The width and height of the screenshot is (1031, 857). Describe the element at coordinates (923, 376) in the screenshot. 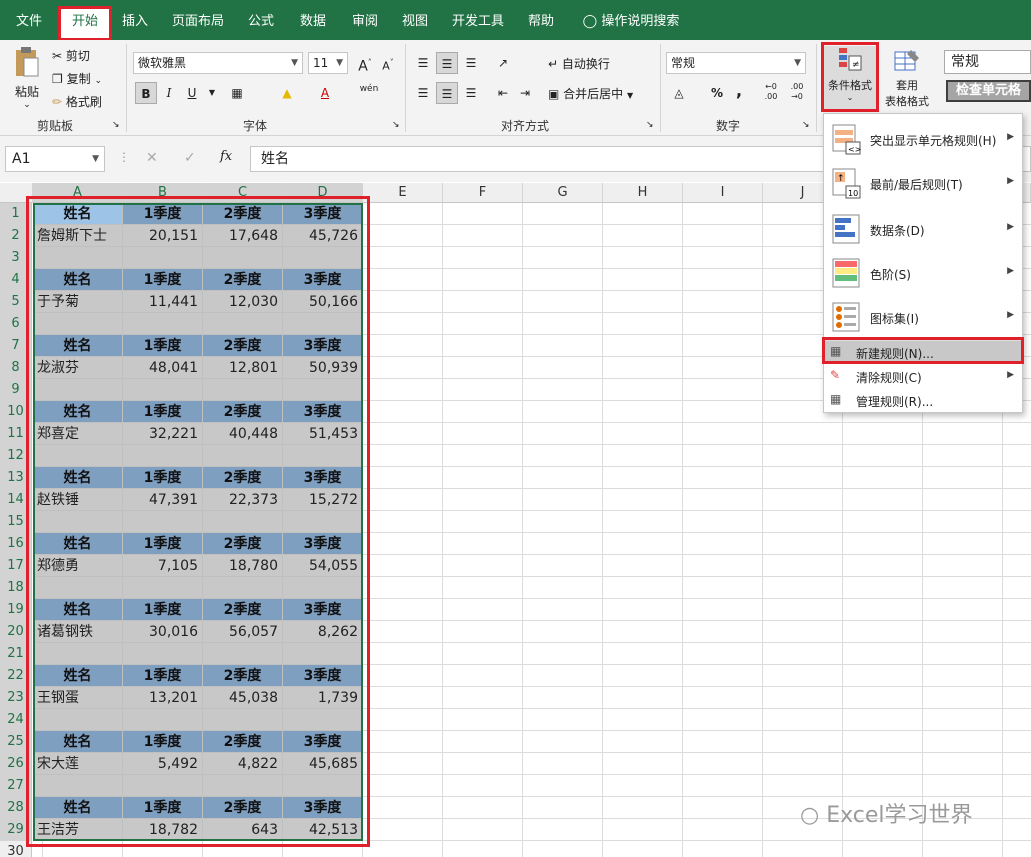

I see `menu-item-clear-rules: ✎ 清除规则(C) ▶` at that location.